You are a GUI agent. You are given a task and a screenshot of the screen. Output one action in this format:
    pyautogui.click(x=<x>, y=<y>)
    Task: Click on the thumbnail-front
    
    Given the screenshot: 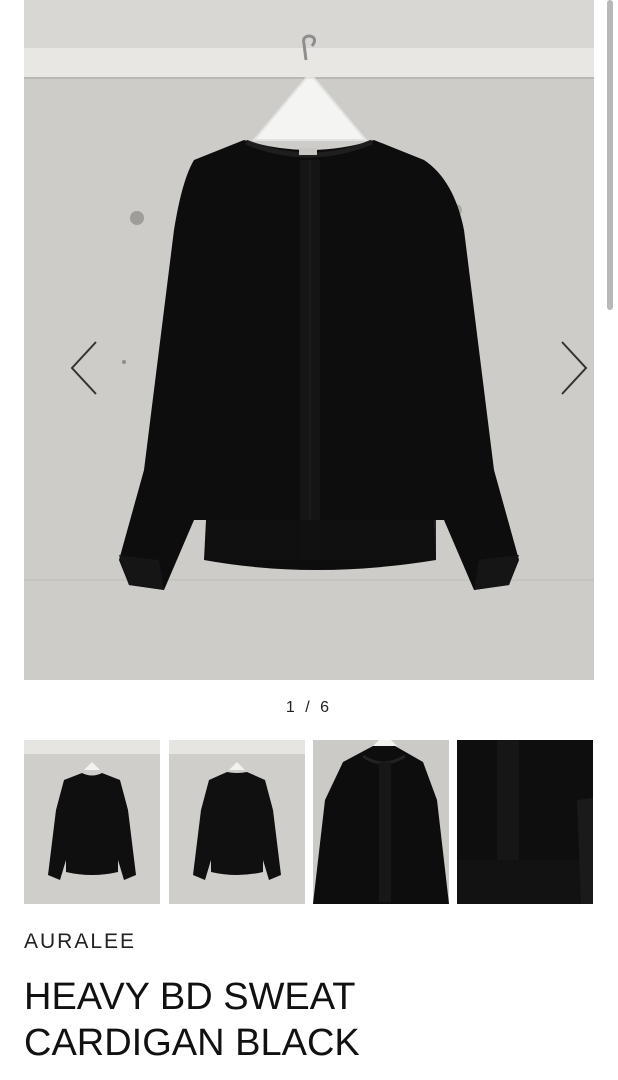 What is the action you would take?
    pyautogui.click(x=92, y=822)
    